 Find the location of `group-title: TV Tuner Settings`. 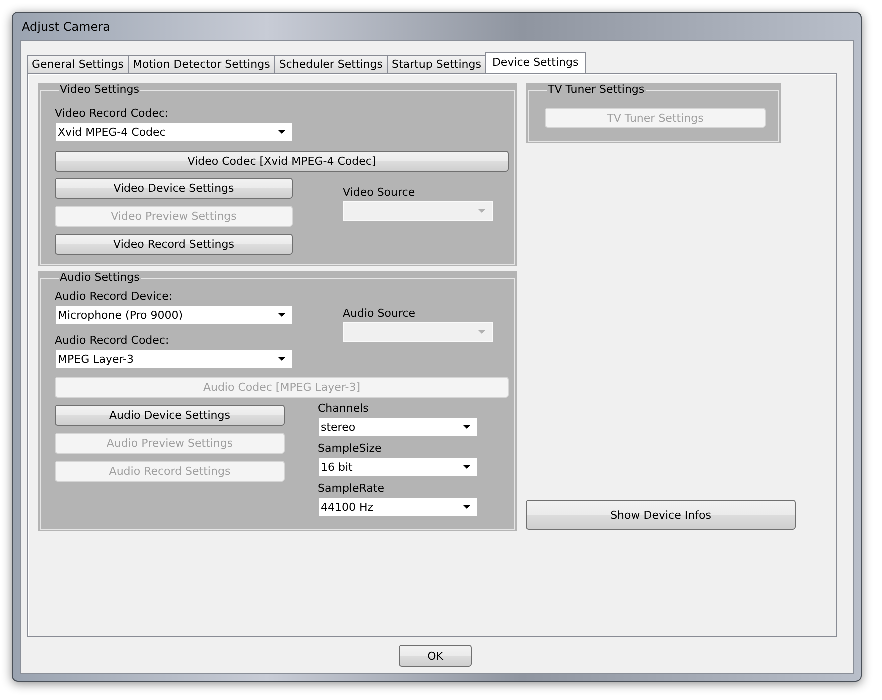

group-title: TV Tuner Settings is located at coordinates (596, 90).